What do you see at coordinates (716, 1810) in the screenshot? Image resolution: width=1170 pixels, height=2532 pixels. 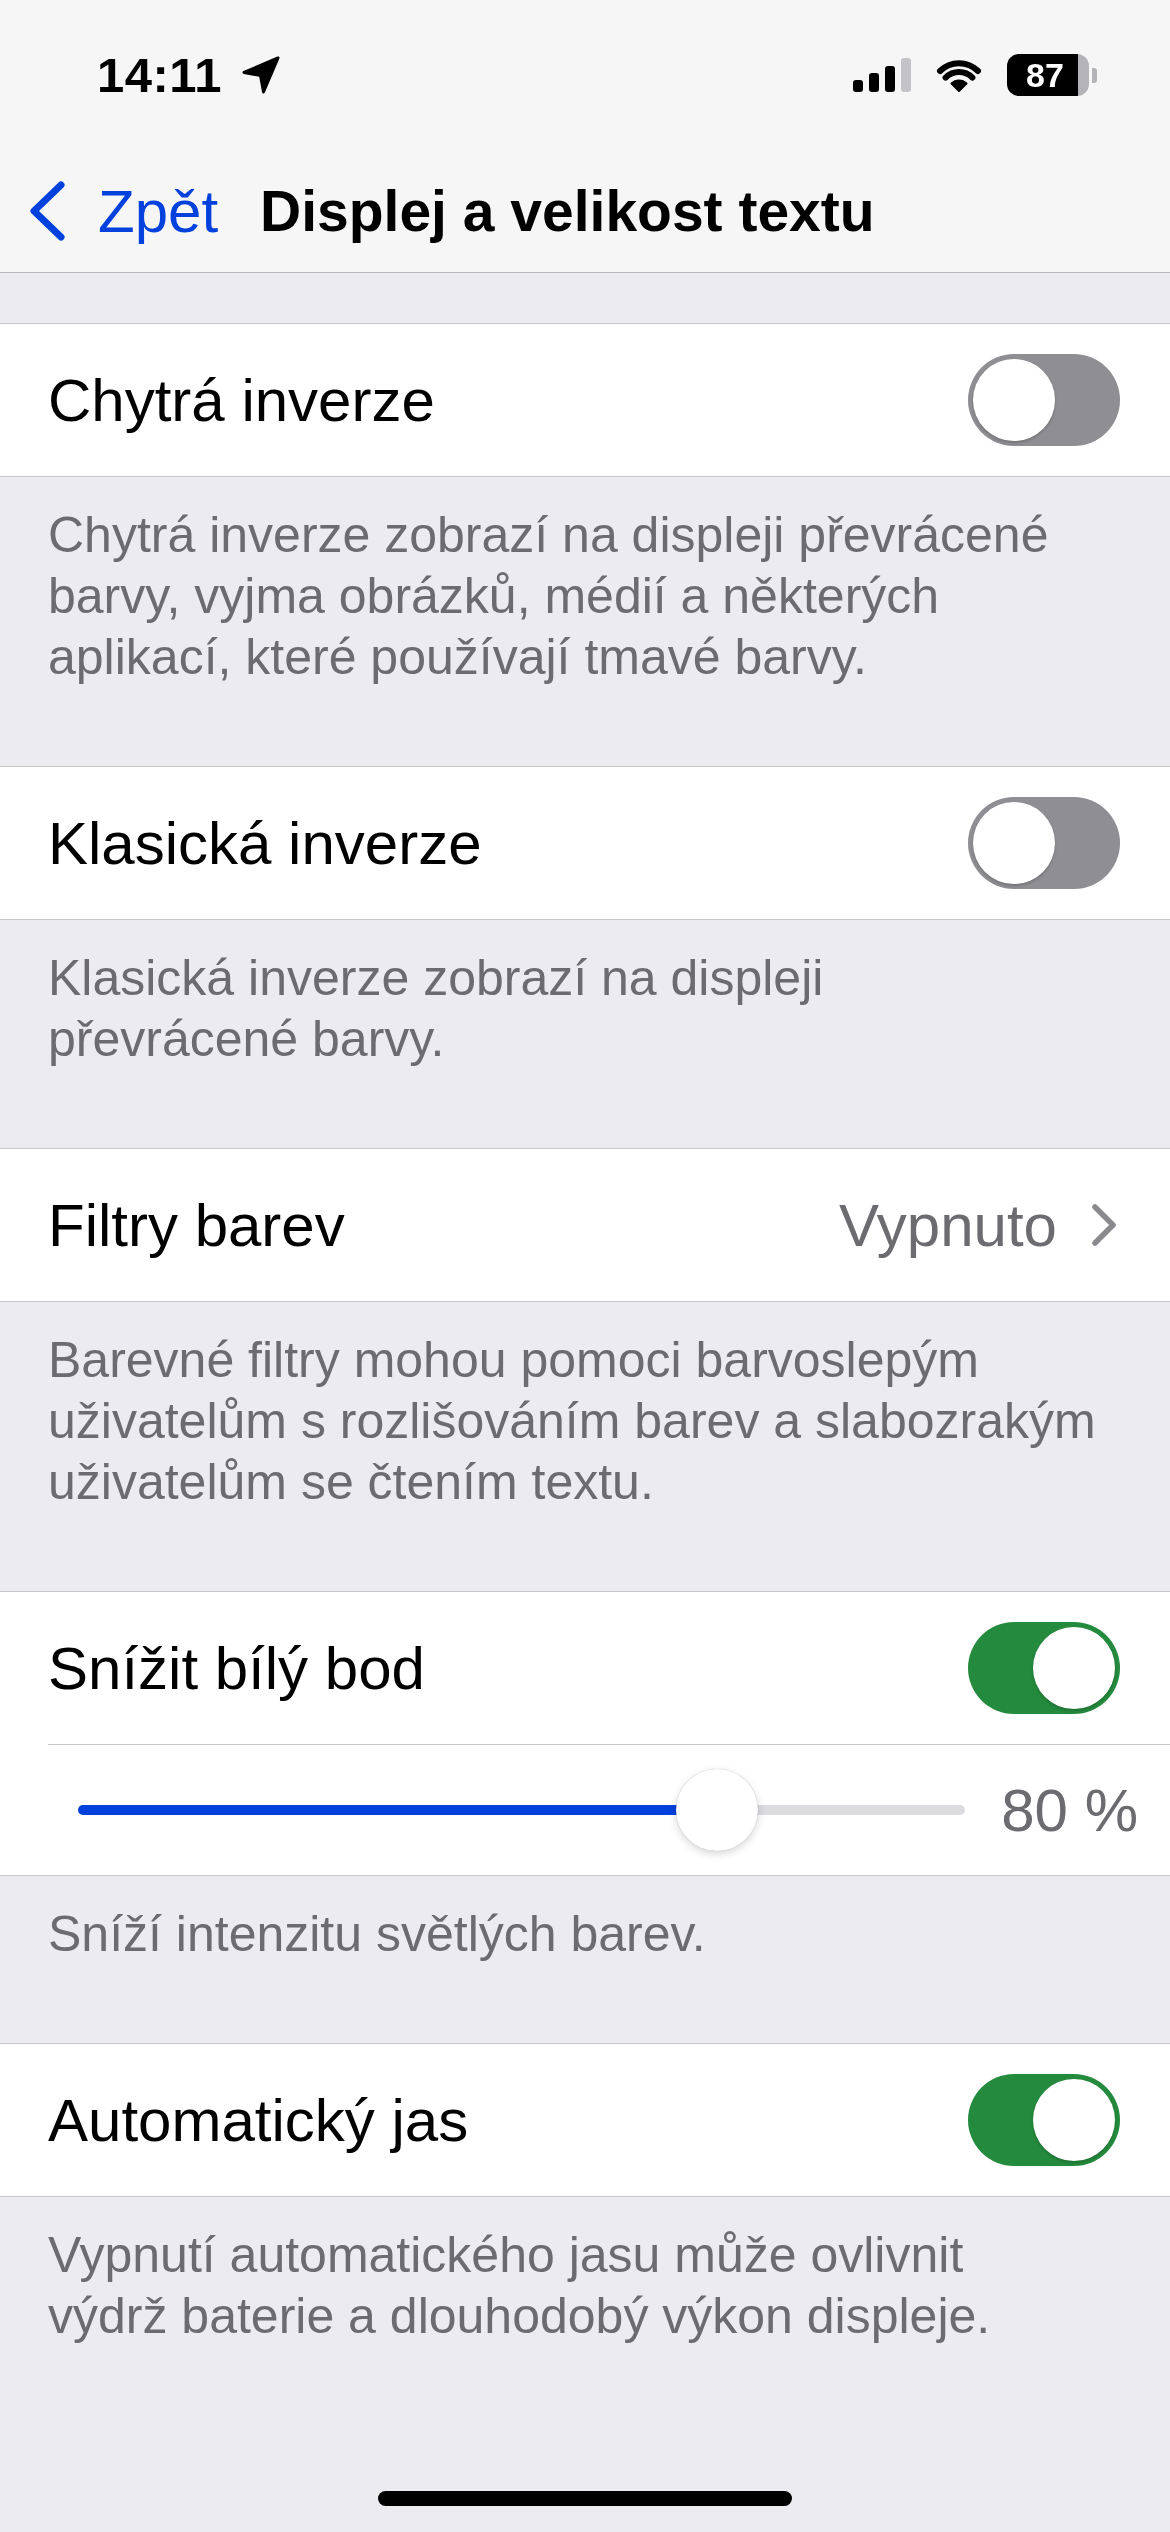 I see `slider-thumb` at bounding box center [716, 1810].